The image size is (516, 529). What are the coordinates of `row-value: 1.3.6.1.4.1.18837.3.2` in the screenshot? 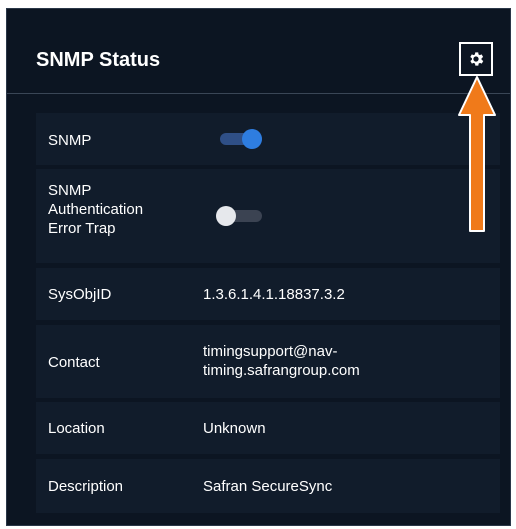 It's located at (274, 294).